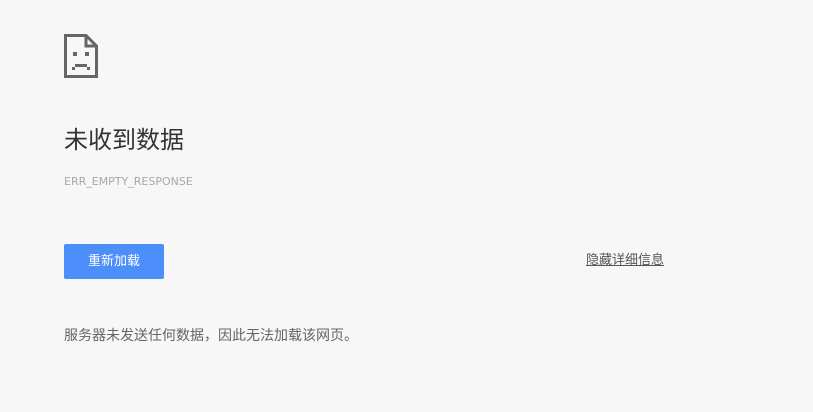 The height and width of the screenshot is (412, 813). What do you see at coordinates (124, 140) in the screenshot?
I see `page-title: 未收到数据` at bounding box center [124, 140].